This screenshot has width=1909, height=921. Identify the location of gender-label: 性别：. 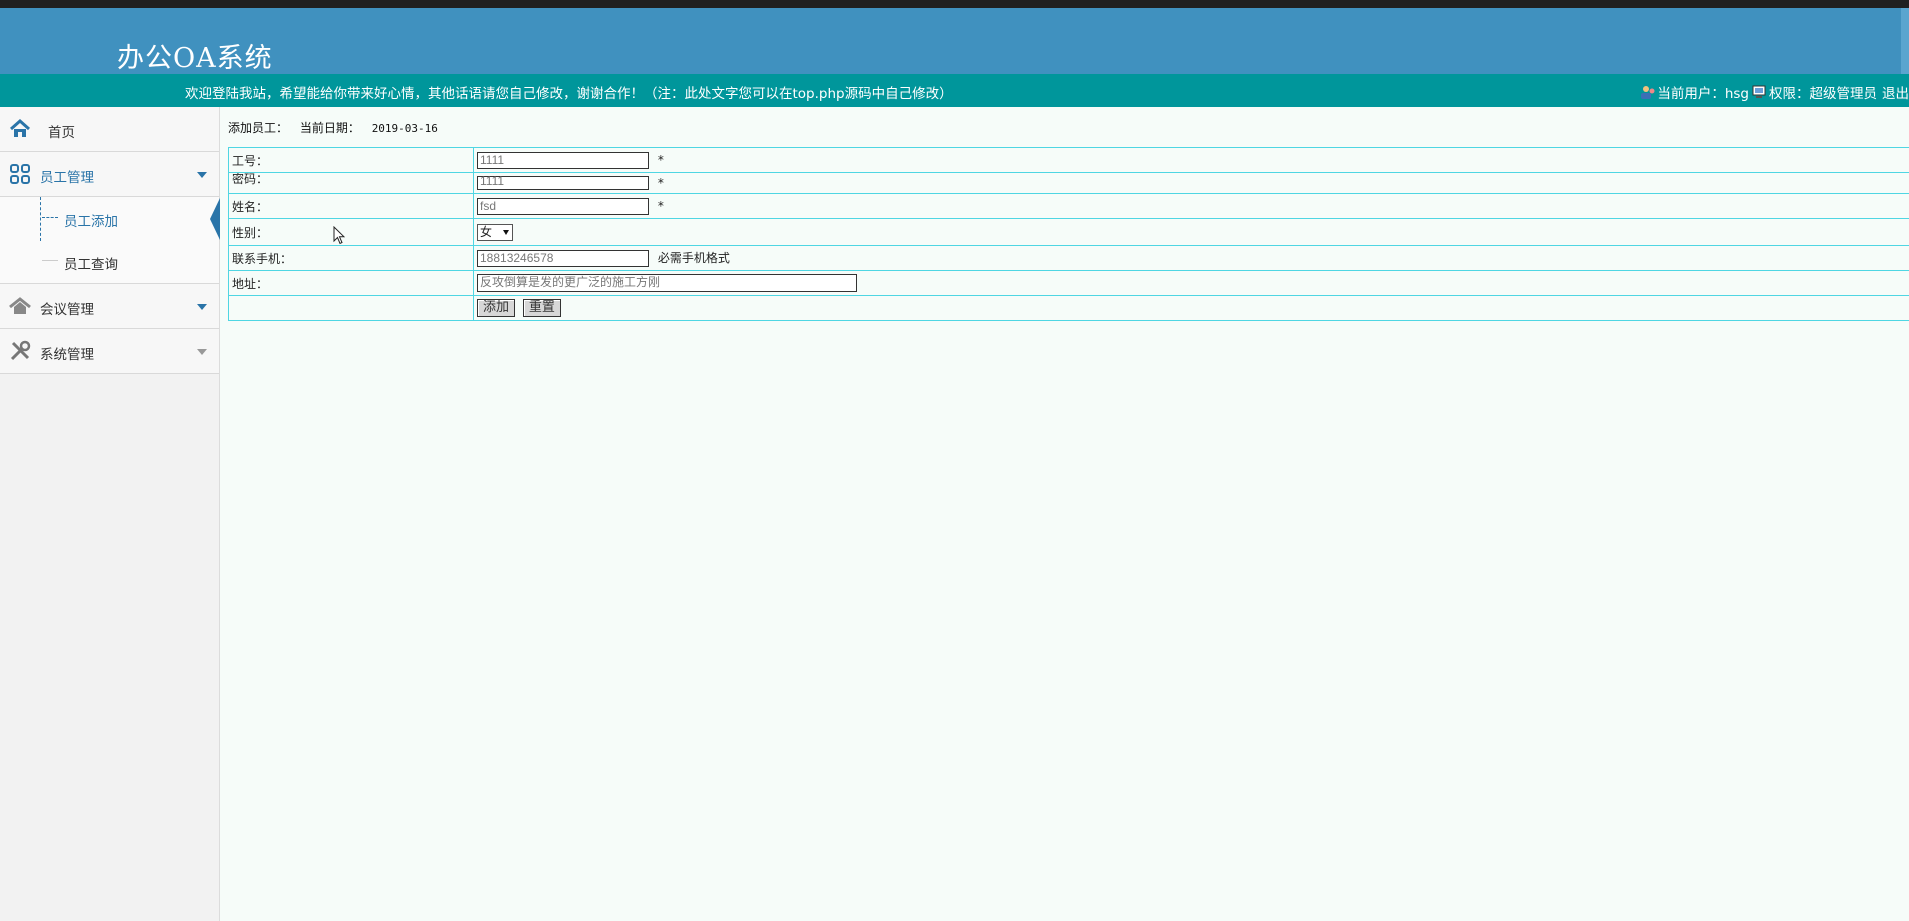
(351, 232).